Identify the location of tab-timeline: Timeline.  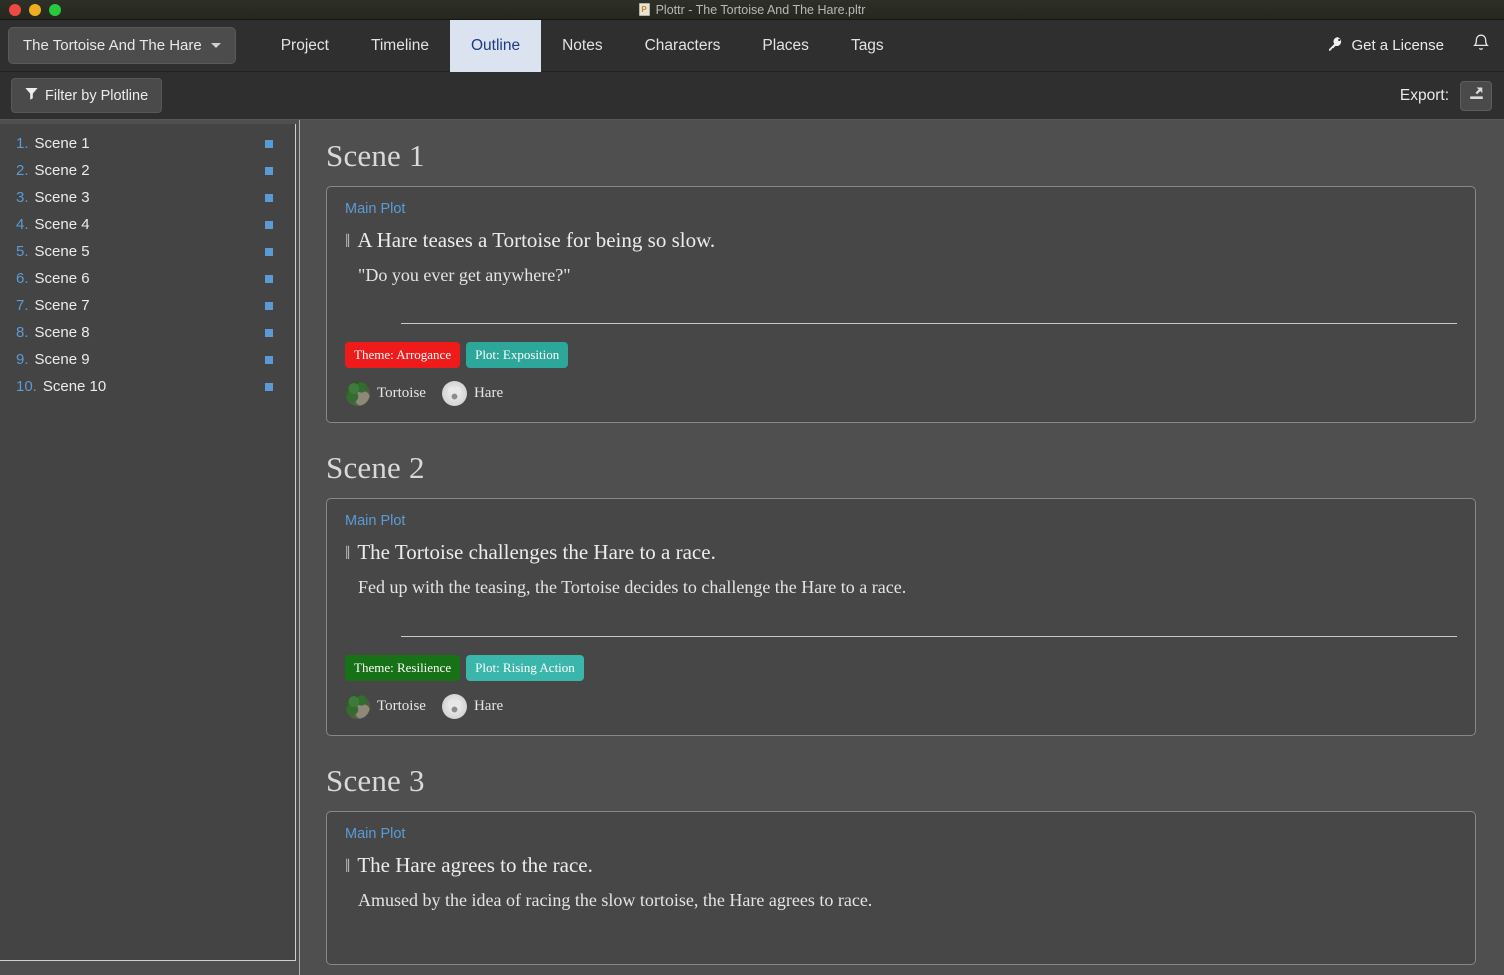
(400, 46).